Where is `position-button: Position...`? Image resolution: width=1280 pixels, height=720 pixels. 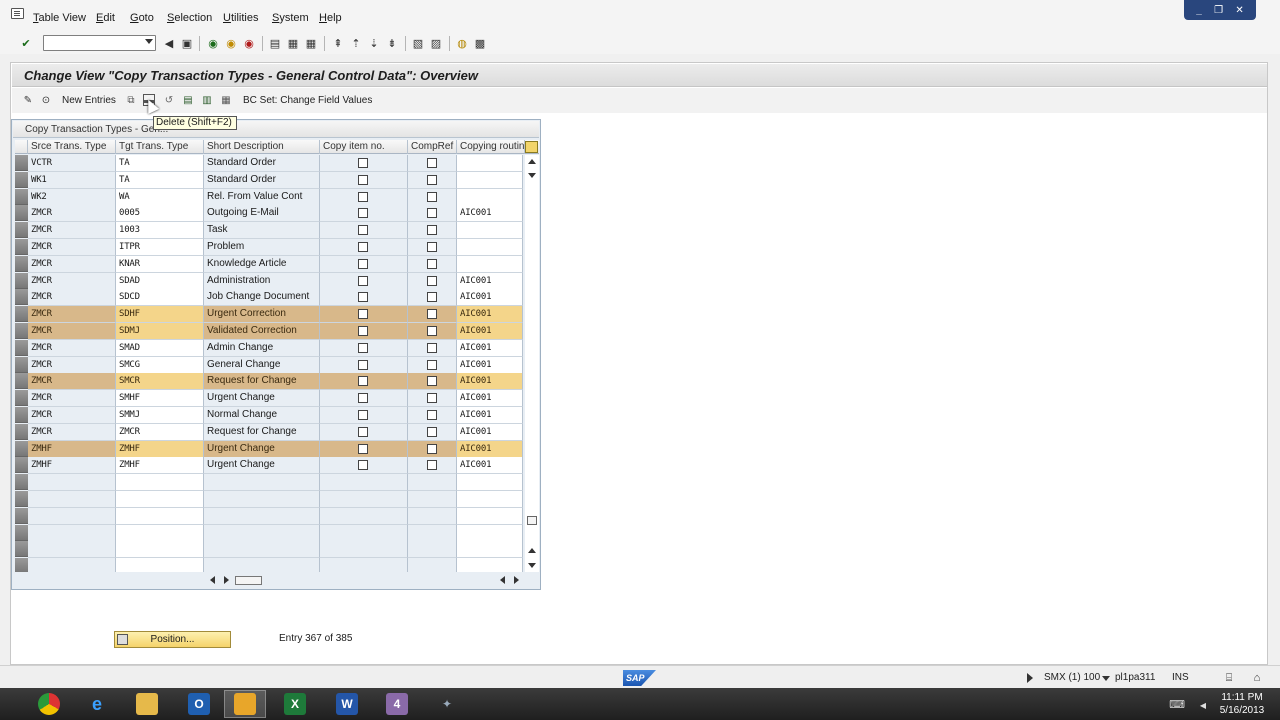
position-button: Position... is located at coordinates (172, 639).